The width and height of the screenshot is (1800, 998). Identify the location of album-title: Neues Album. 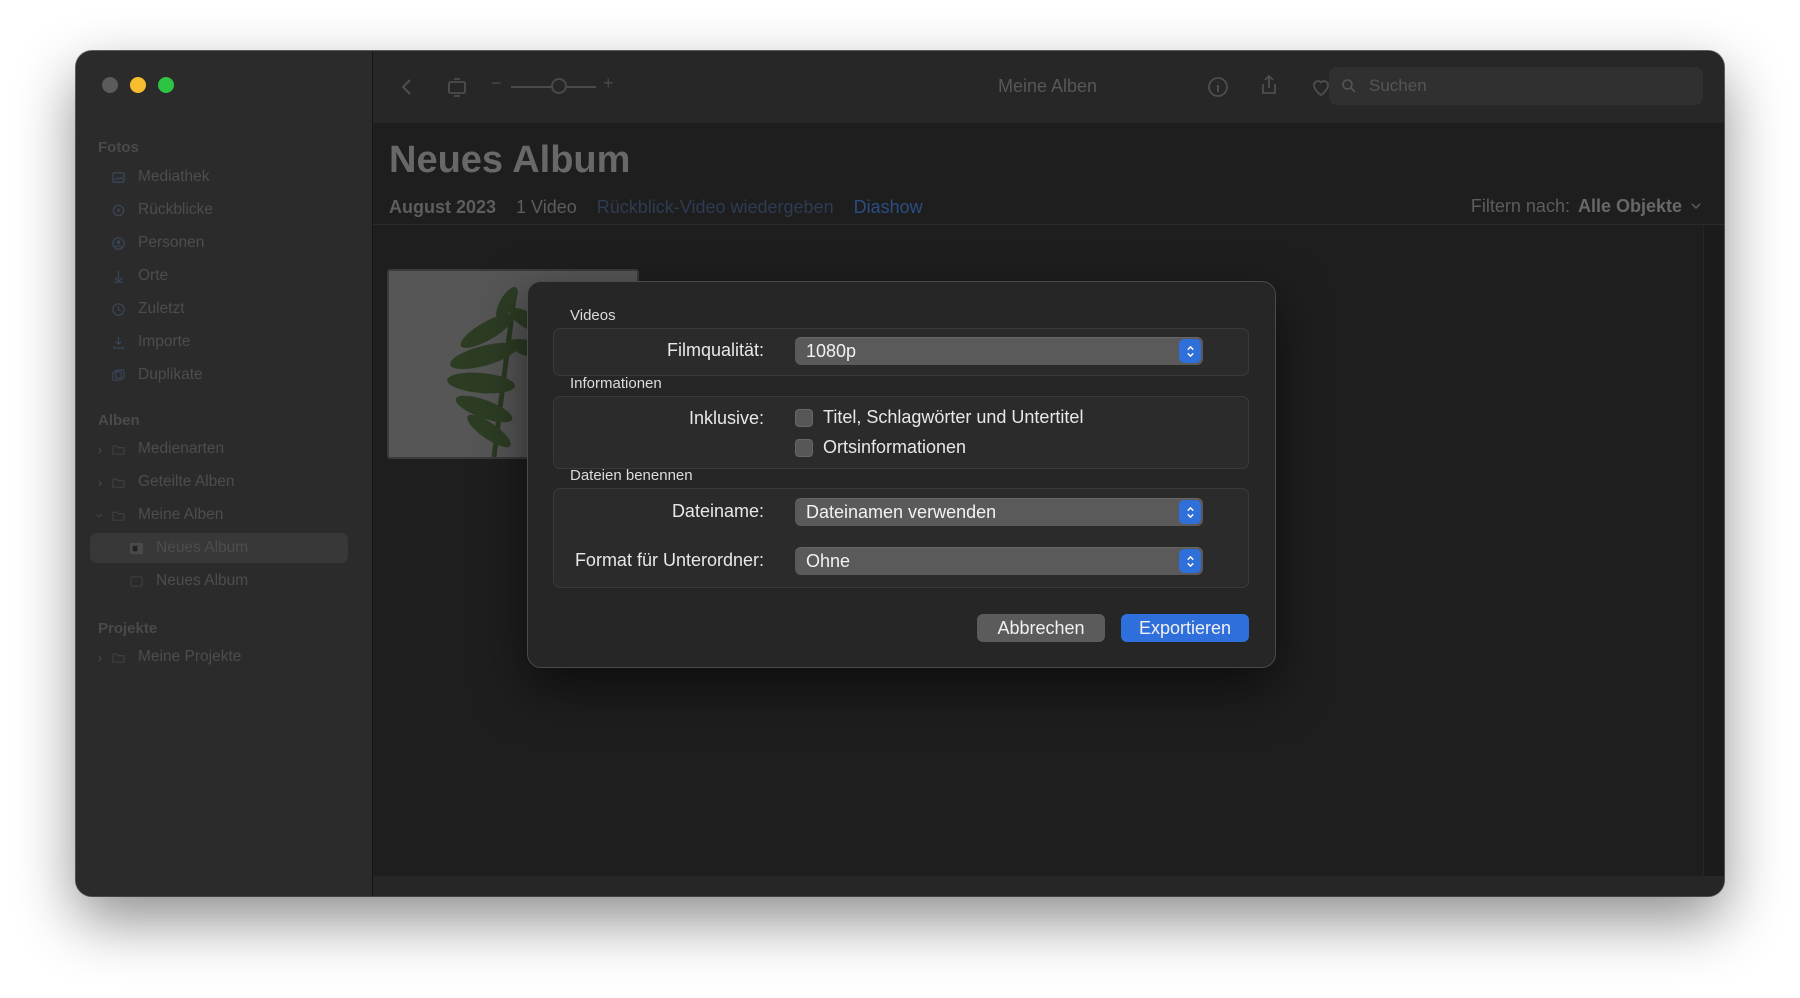
(510, 160).